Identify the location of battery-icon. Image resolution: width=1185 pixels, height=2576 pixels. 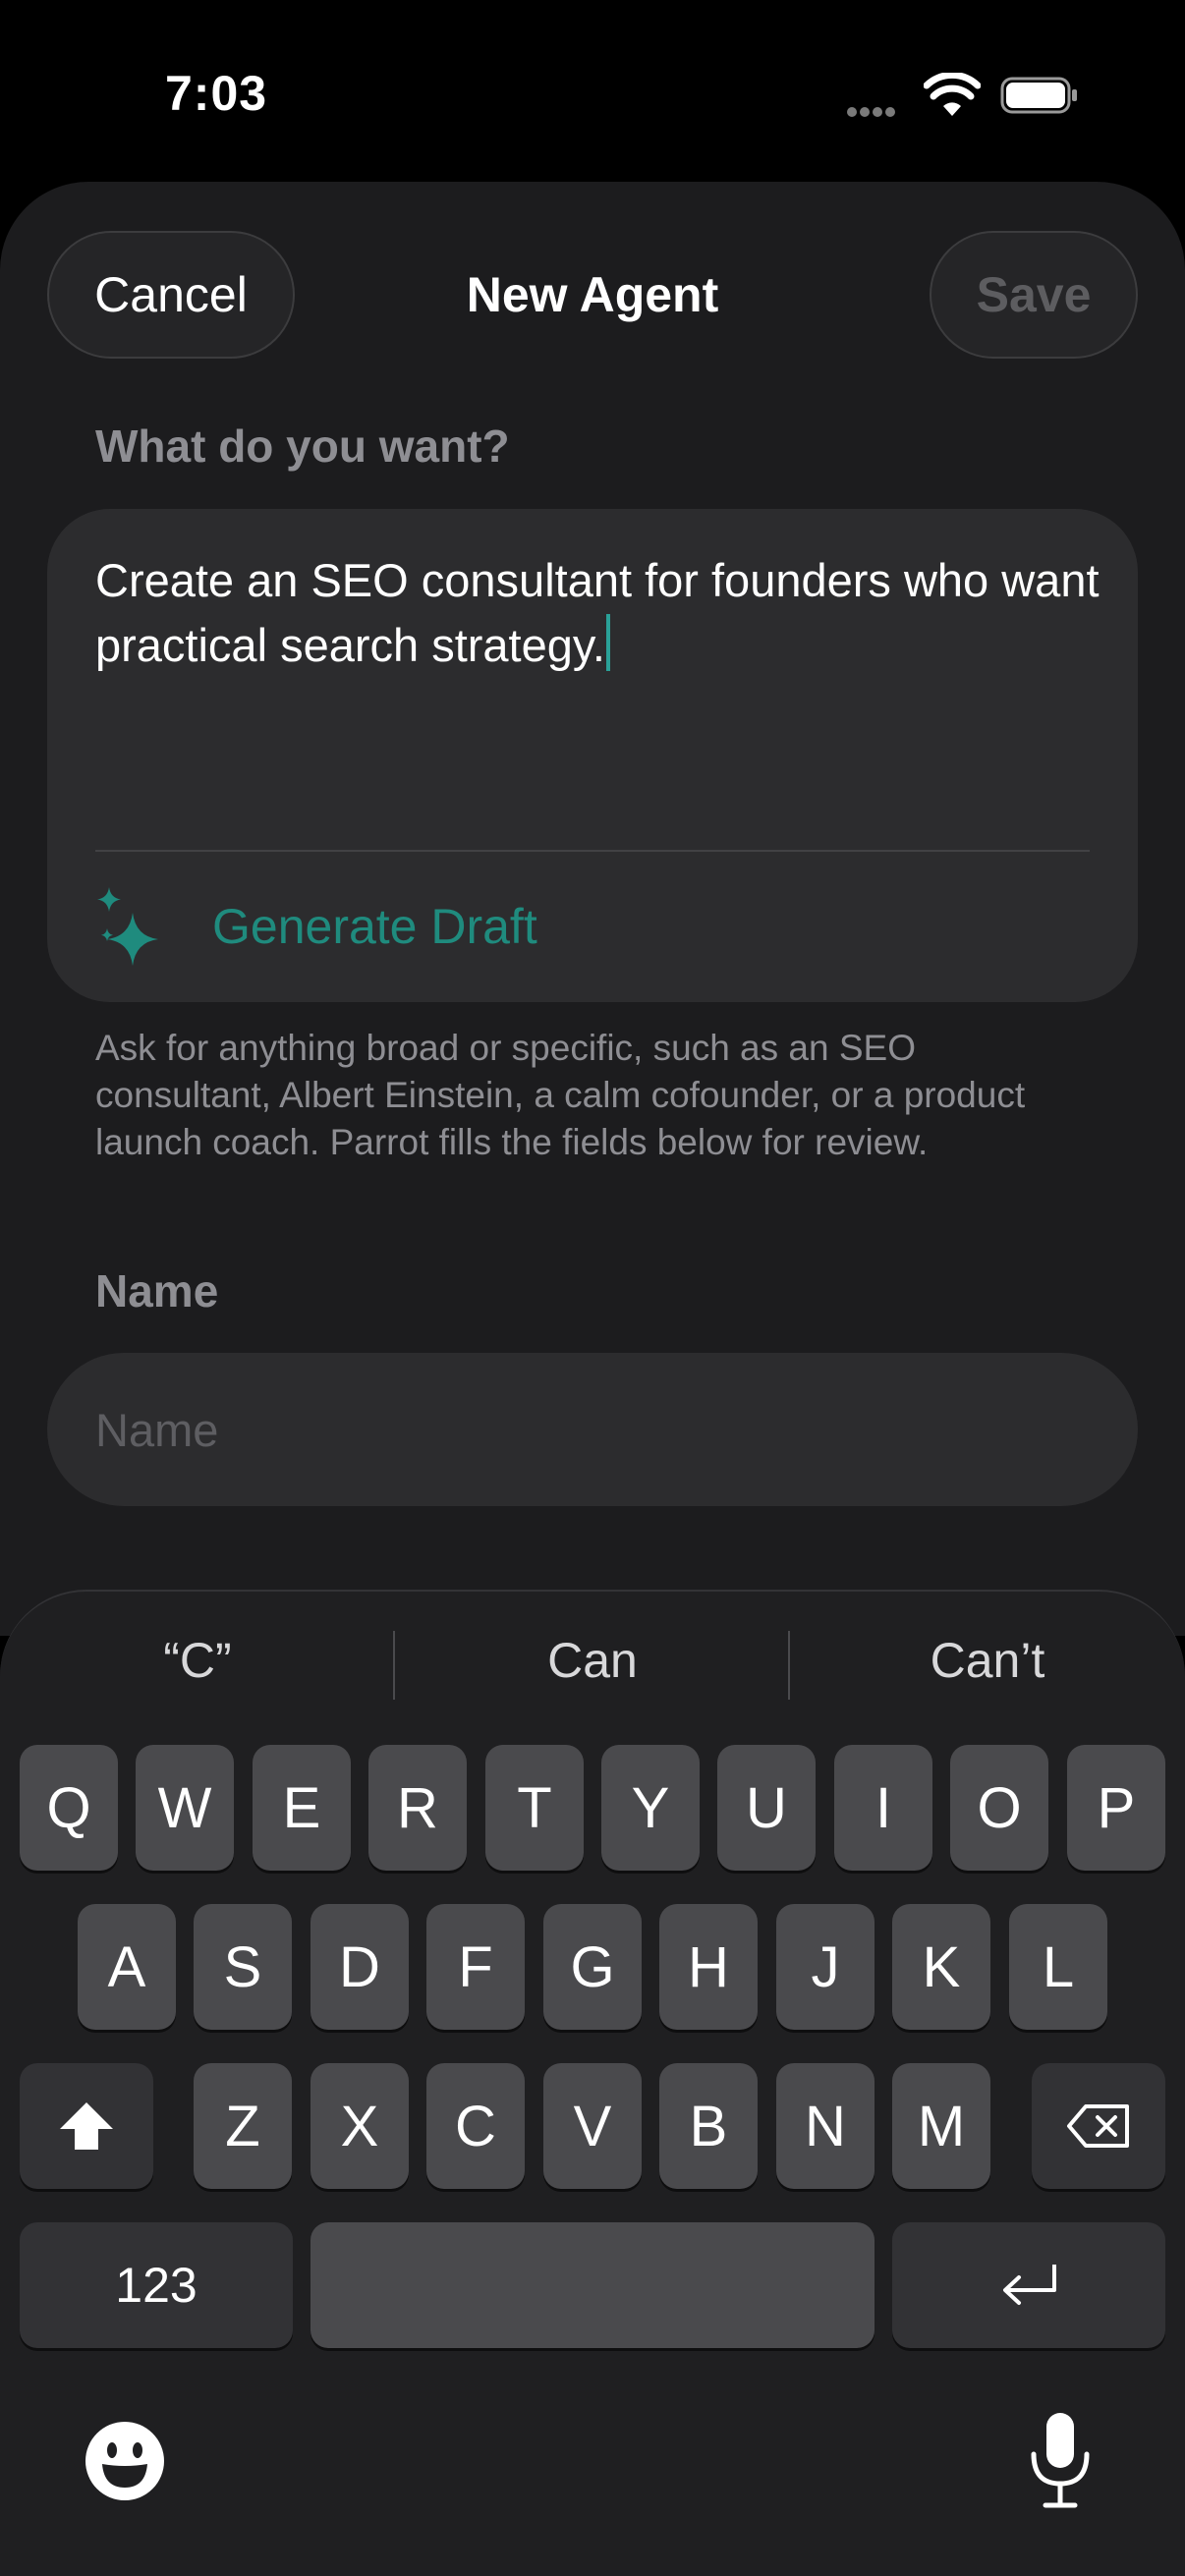
(1038, 95).